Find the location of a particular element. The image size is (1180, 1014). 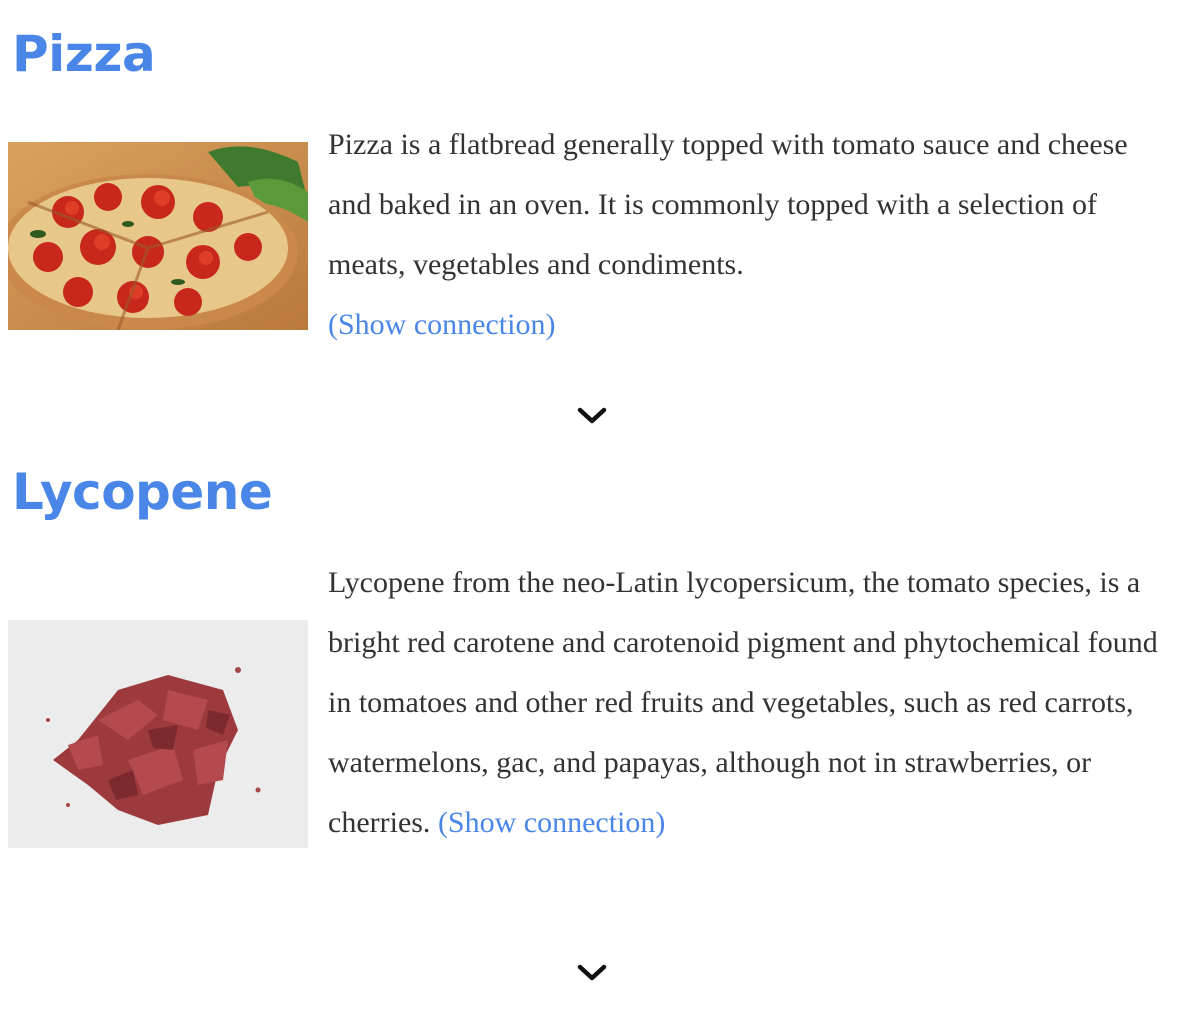

show-connection-link-lycopene: (Show connection) is located at coordinates (551, 822).